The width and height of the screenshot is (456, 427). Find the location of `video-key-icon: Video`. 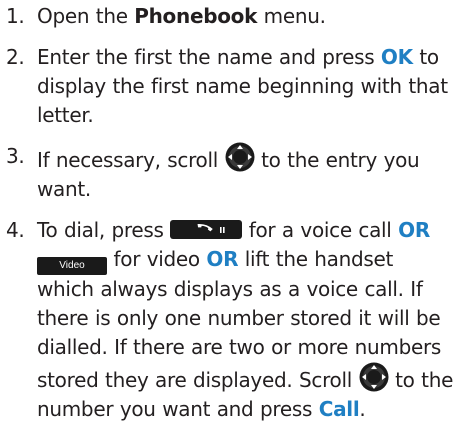

video-key-icon: Video is located at coordinates (72, 266).